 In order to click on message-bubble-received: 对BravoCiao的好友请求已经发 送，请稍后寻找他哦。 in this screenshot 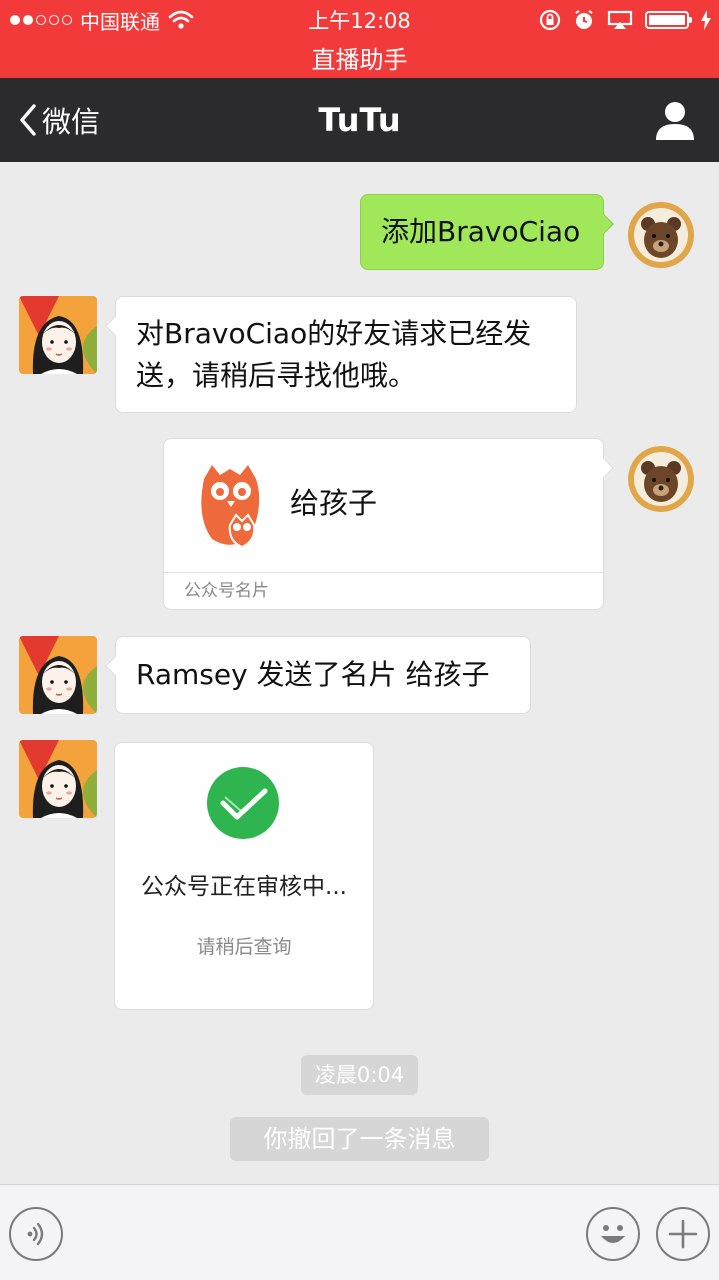, I will do `click(341, 354)`.